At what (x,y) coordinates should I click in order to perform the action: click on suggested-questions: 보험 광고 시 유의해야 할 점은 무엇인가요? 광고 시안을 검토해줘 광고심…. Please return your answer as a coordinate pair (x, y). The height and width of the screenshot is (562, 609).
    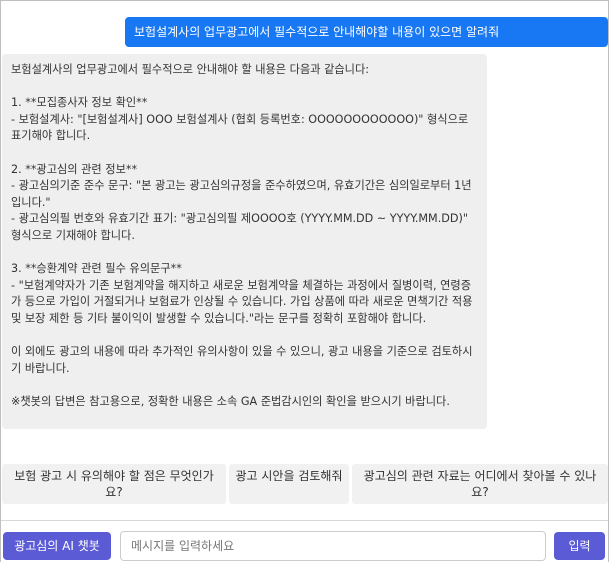
    Looking at the image, I should click on (305, 484).